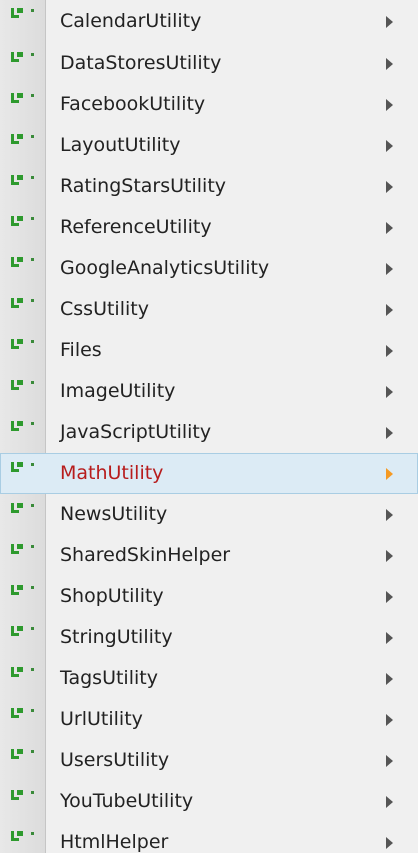  What do you see at coordinates (209, 719) in the screenshot?
I see `menu-item: UrlUtility` at bounding box center [209, 719].